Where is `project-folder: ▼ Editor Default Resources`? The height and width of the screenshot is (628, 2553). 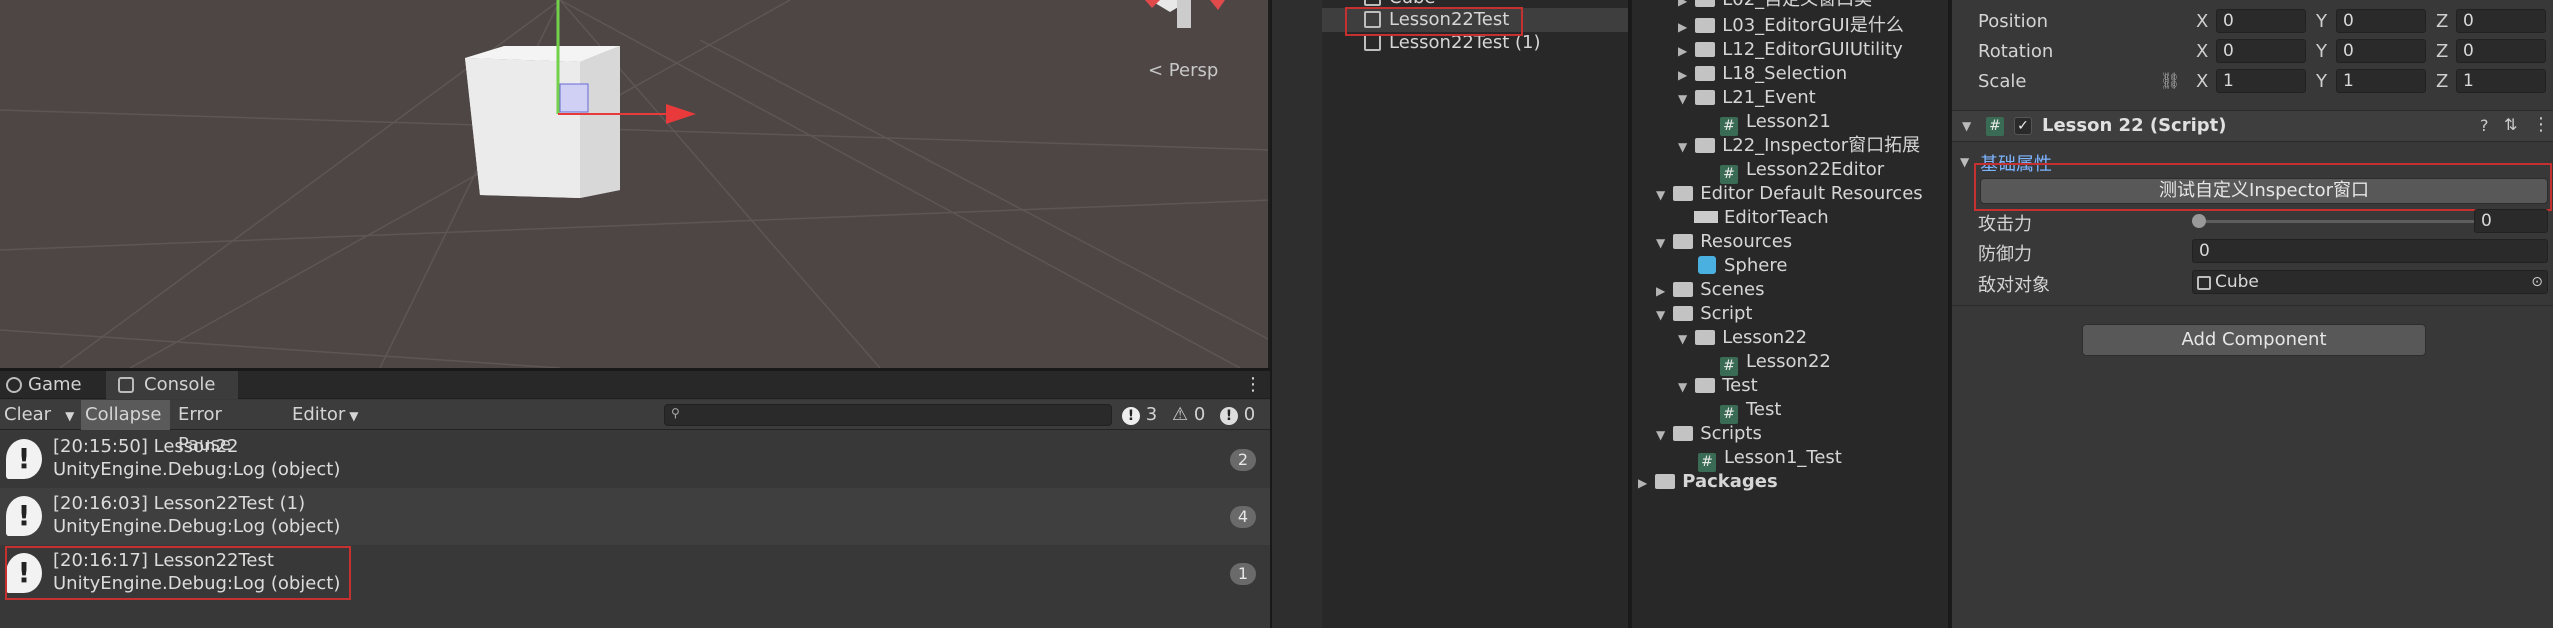
project-folder: ▼ Editor Default Resources is located at coordinates (1789, 194).